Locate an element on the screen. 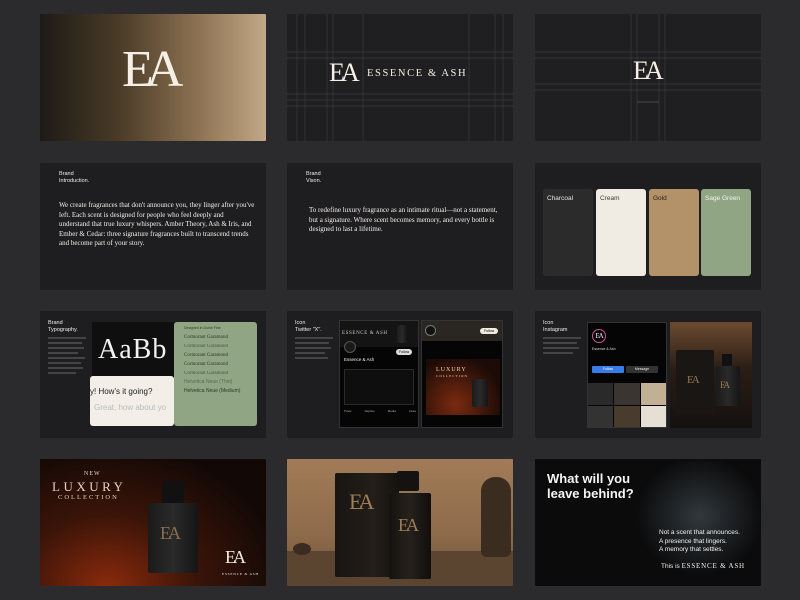 The height and width of the screenshot is (600, 800). tagline-line: A presence that lingers. is located at coordinates (693, 541).